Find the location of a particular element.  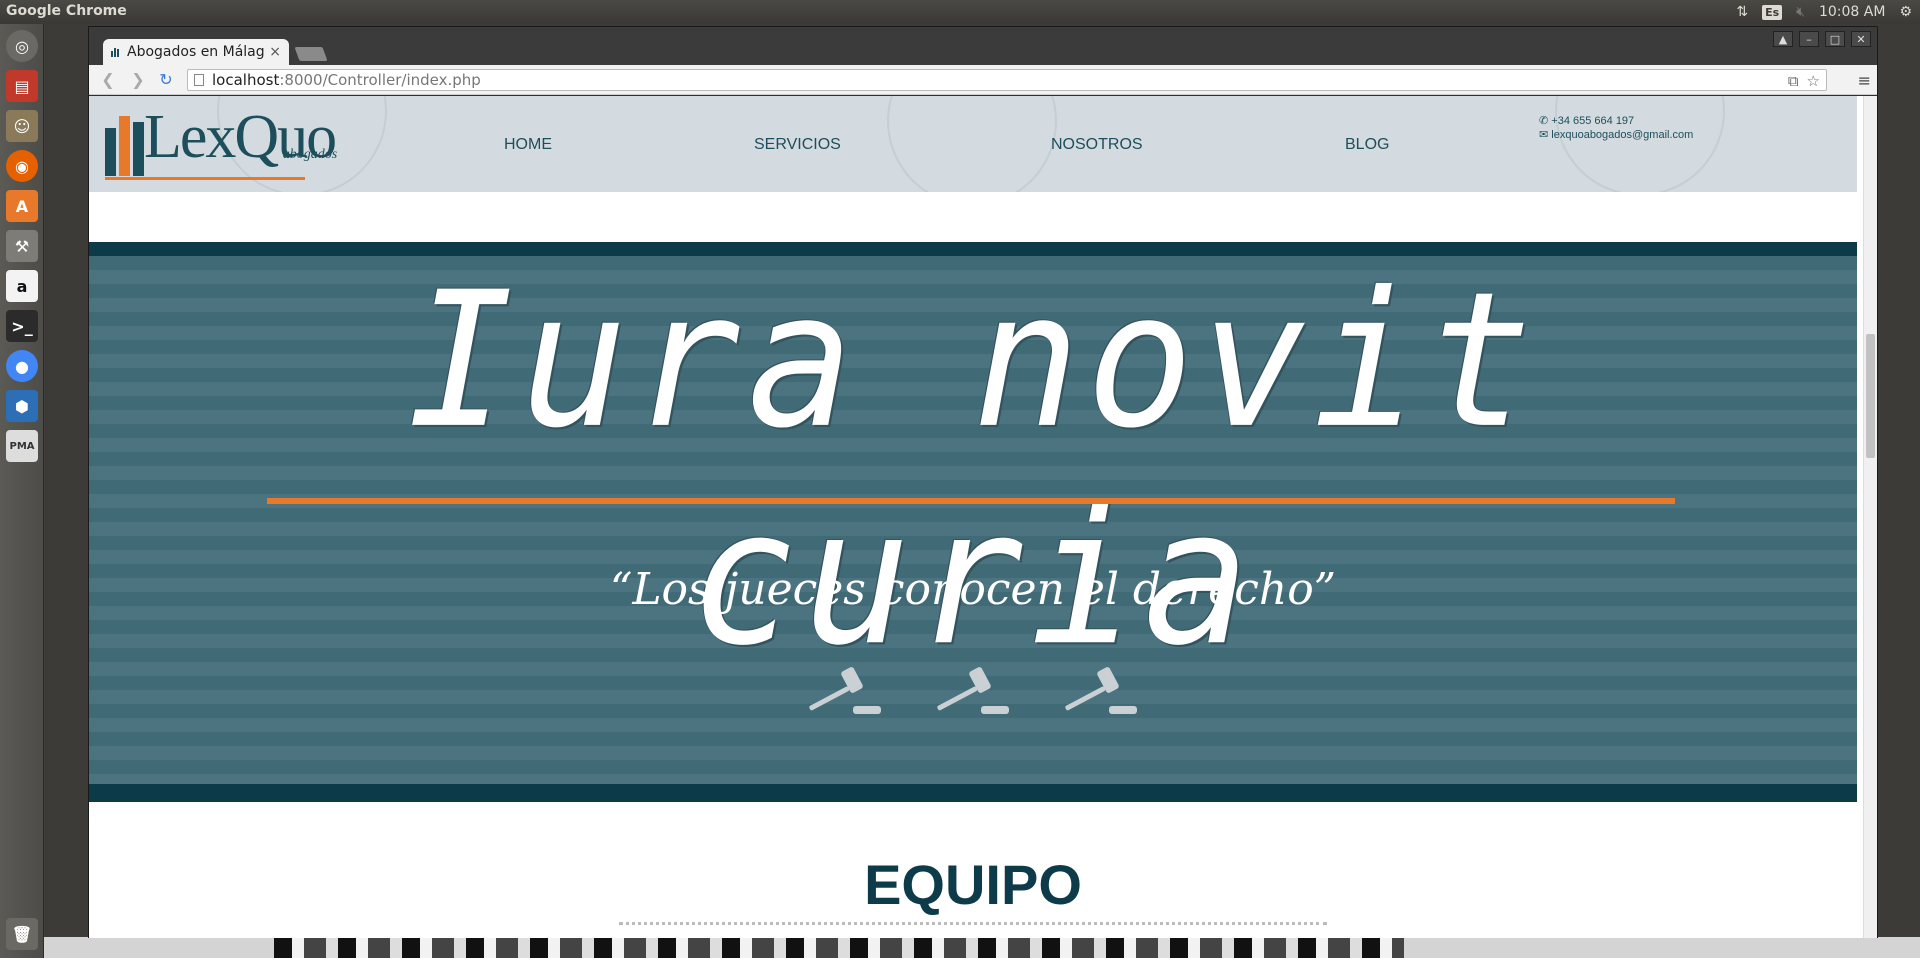

url-host: localhost is located at coordinates (246, 80).